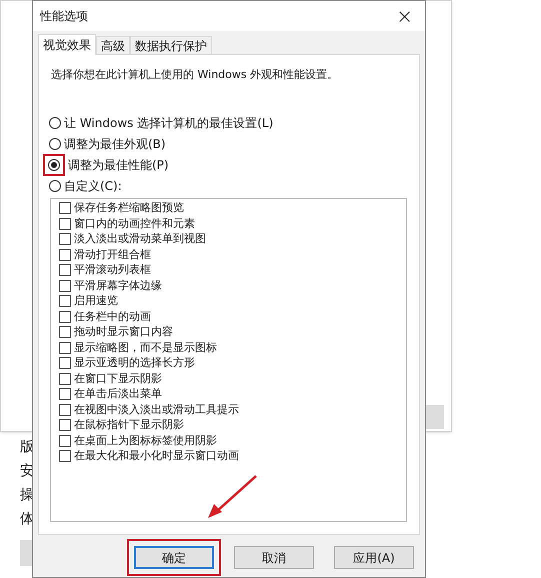 This screenshot has height=578, width=541. What do you see at coordinates (156, 456) in the screenshot?
I see `checkbox-label: 在最大化和最小化时显示窗口动画` at bounding box center [156, 456].